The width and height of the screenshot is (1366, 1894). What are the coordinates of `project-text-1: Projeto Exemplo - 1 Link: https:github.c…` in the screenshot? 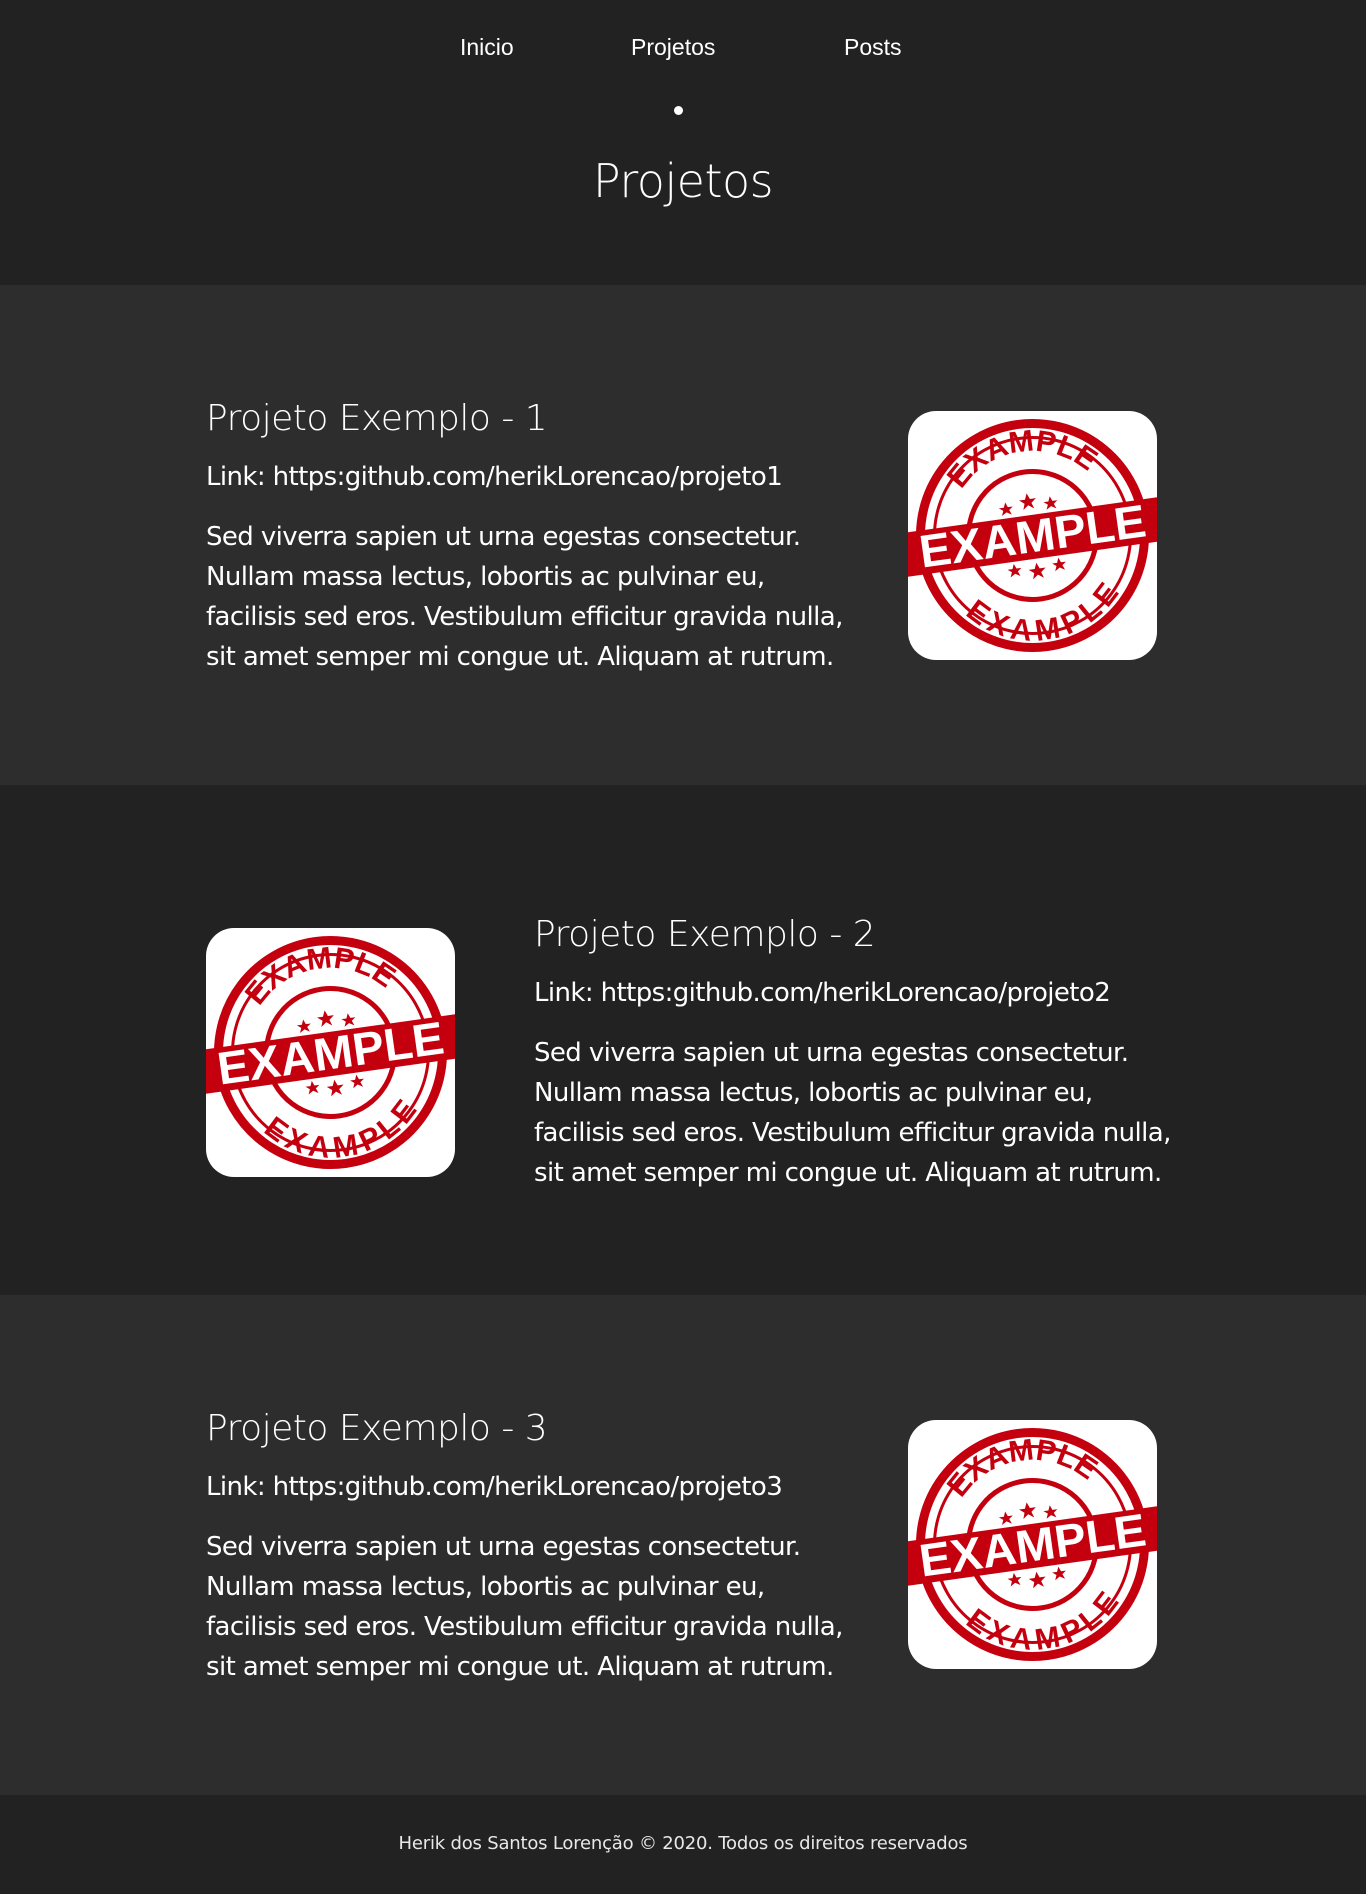 It's located at (526, 537).